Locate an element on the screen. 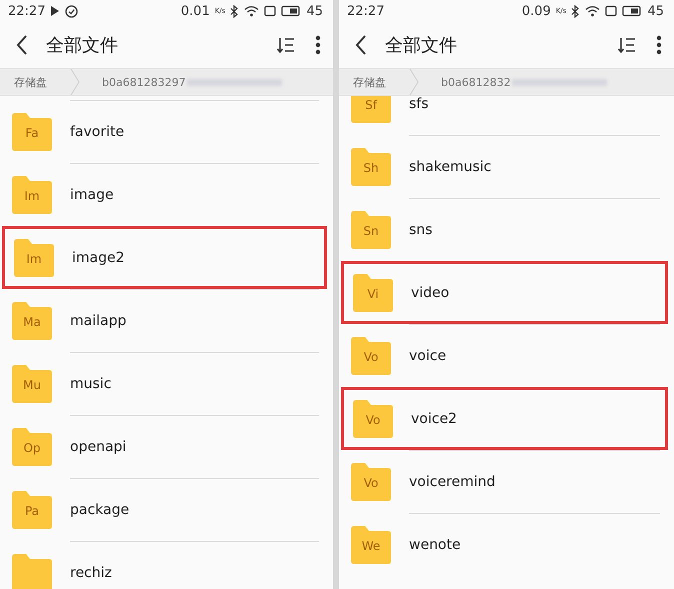 This screenshot has width=674, height=589. folder-initials: Sh is located at coordinates (371, 167).